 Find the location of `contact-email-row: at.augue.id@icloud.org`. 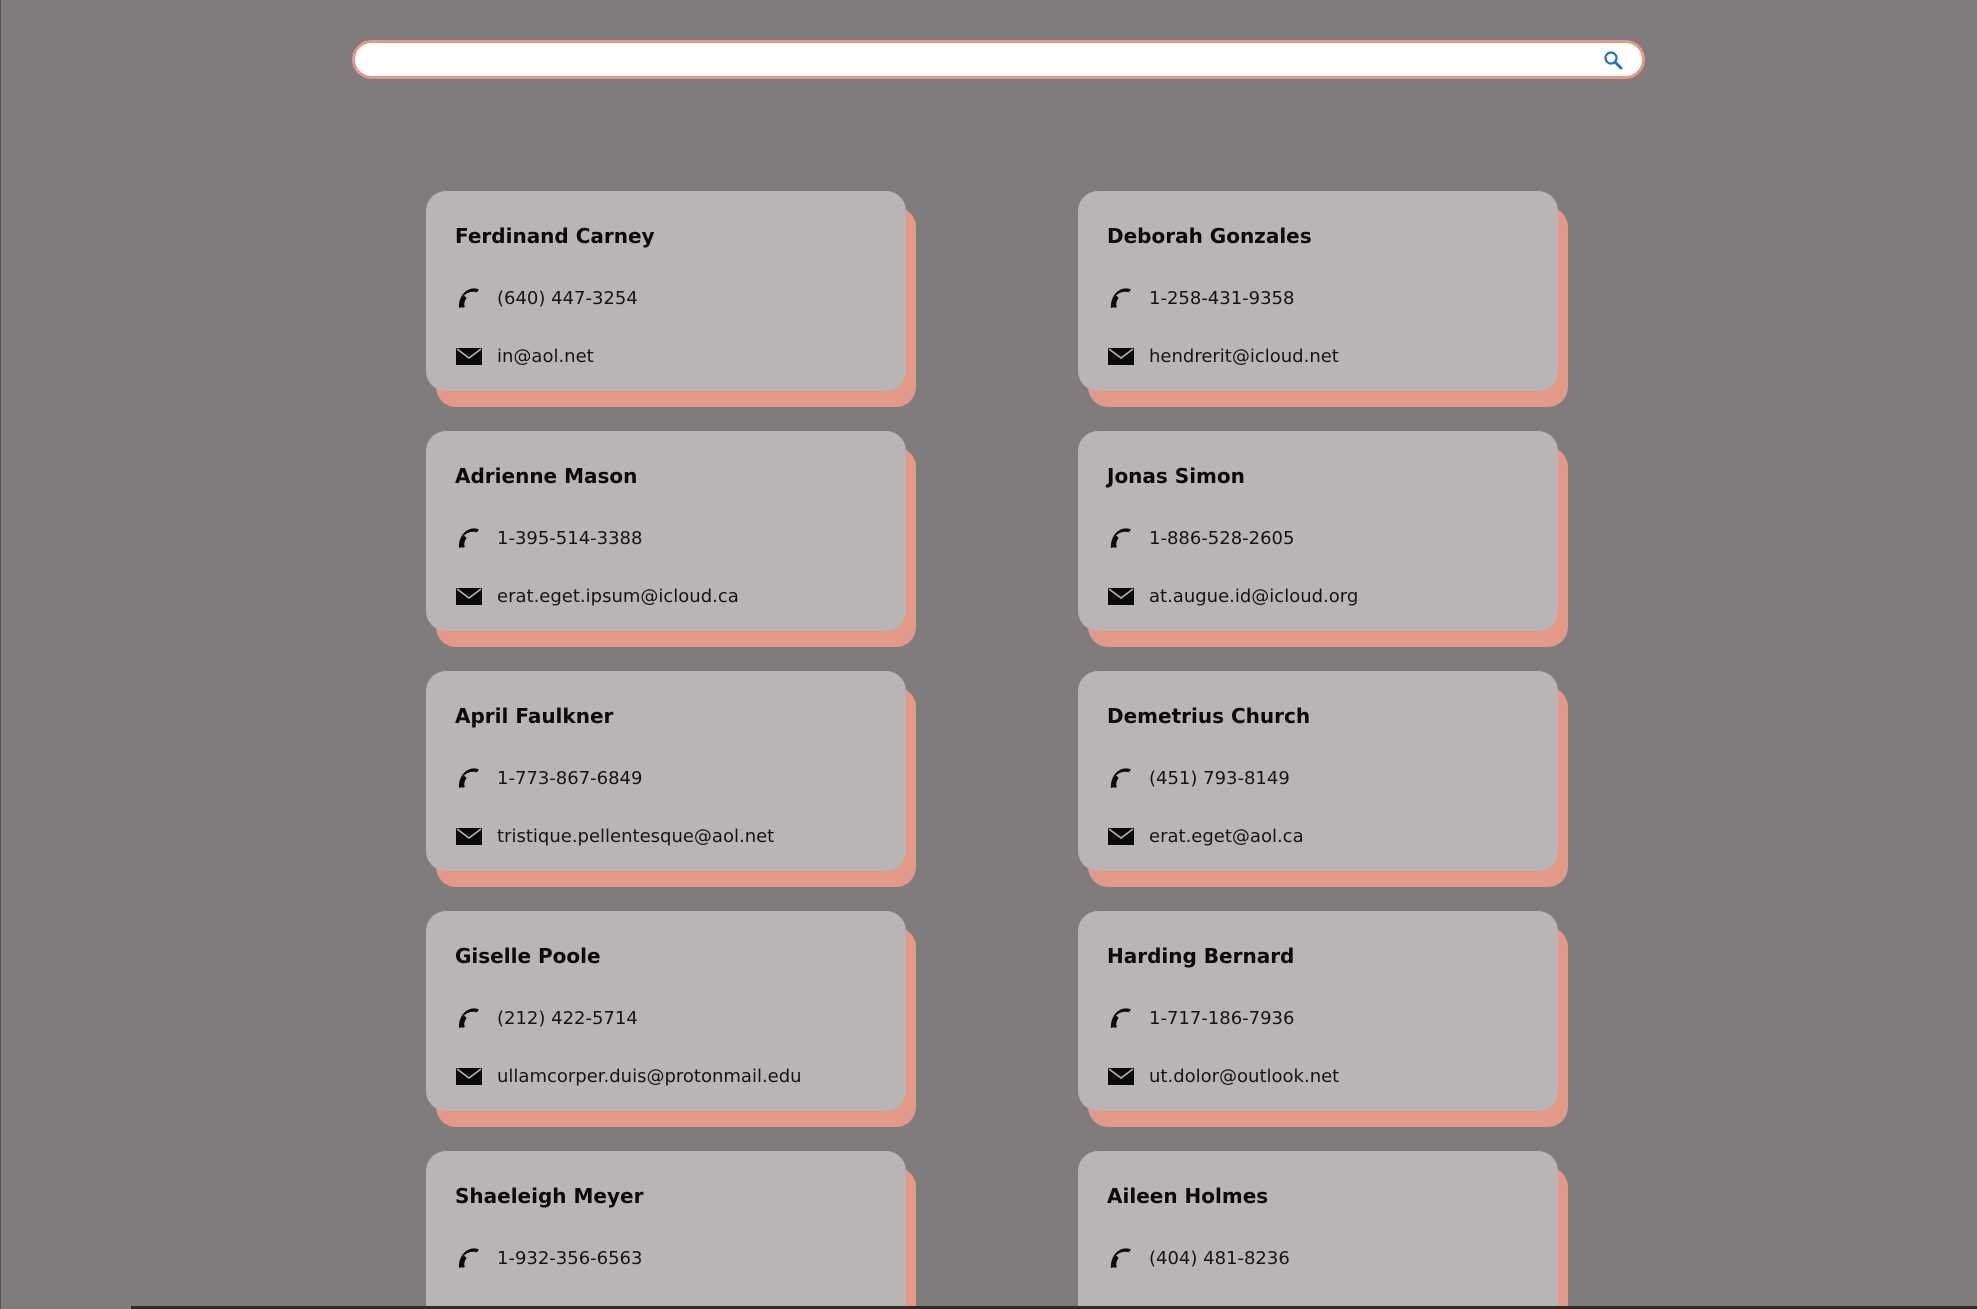

contact-email-row: at.augue.id@icloud.org is located at coordinates (1332, 596).